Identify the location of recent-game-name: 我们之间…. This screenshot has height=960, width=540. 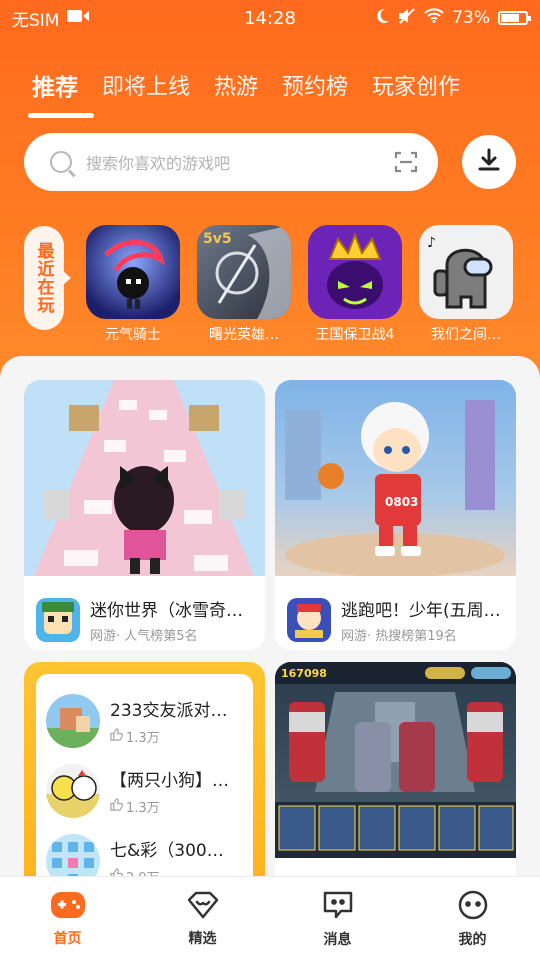
(466, 335).